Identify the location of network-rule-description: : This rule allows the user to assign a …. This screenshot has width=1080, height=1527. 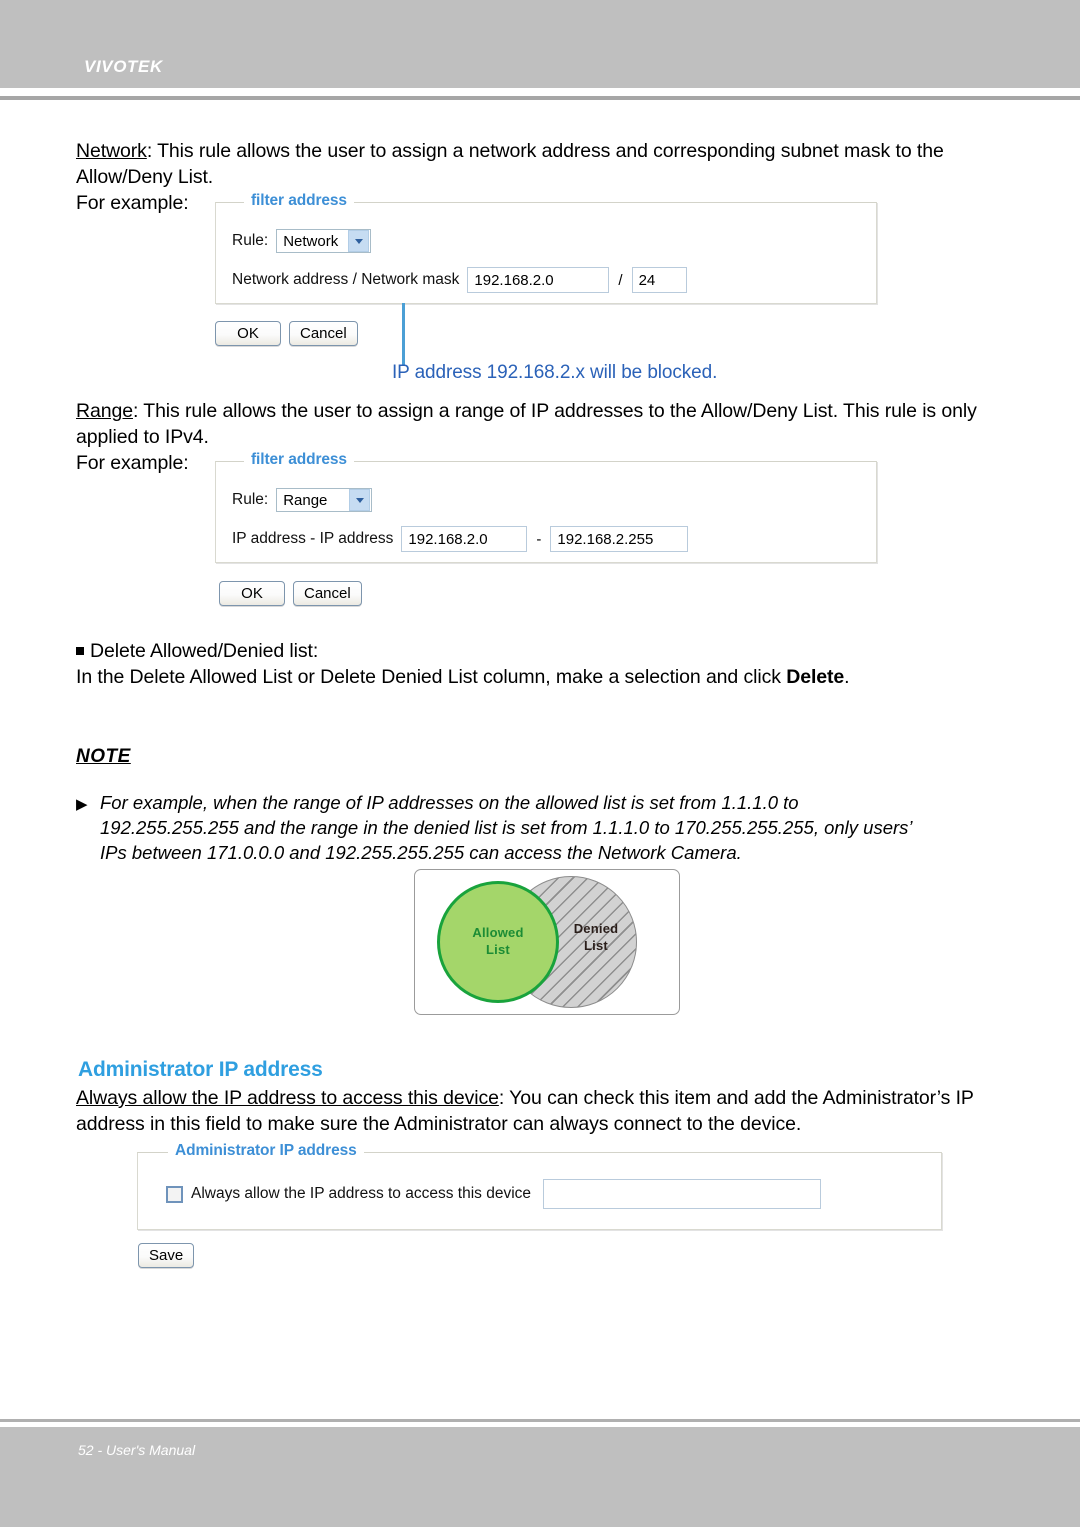
(510, 164).